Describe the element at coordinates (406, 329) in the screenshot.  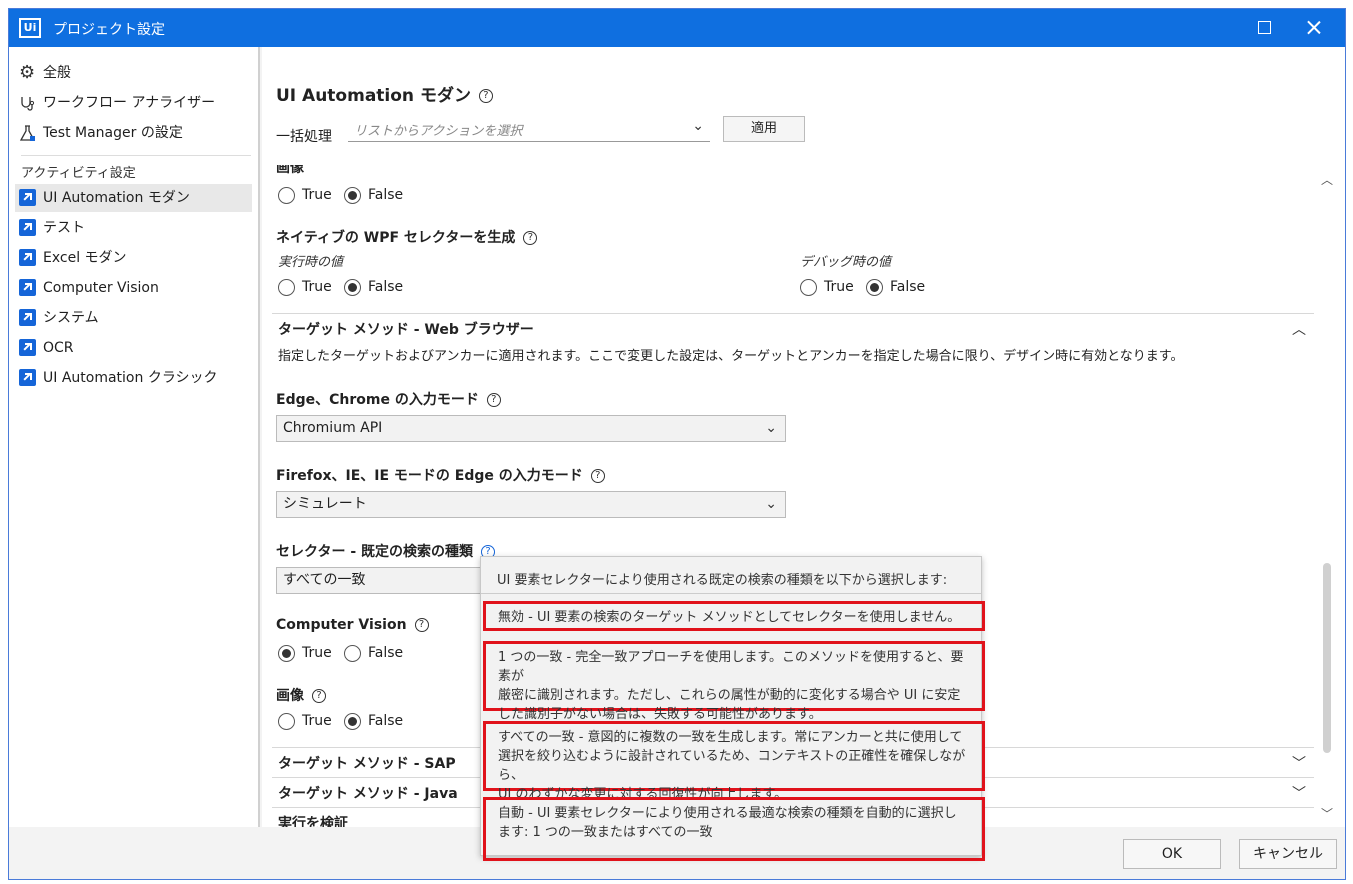
I see `section-web-browser: ターゲット メソッド - Web ブラウザー` at that location.